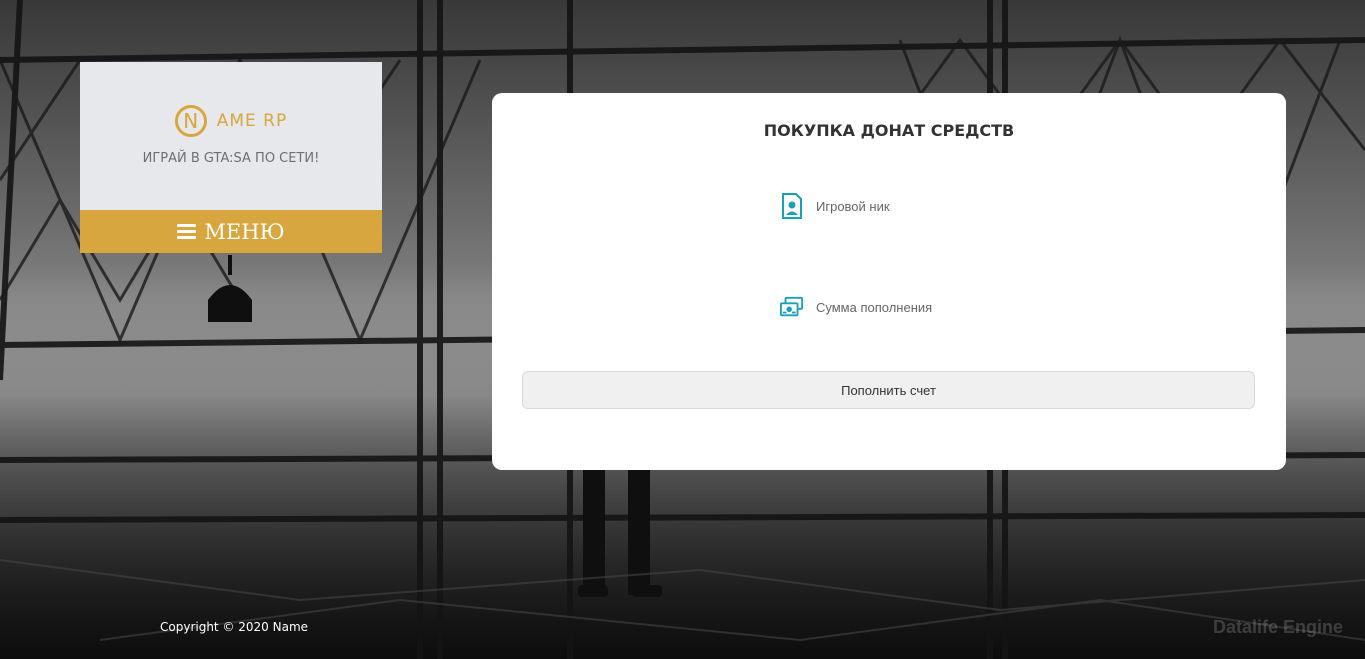  Describe the element at coordinates (888, 390) in the screenshot. I see `top-up-button: Пополнить счет` at that location.